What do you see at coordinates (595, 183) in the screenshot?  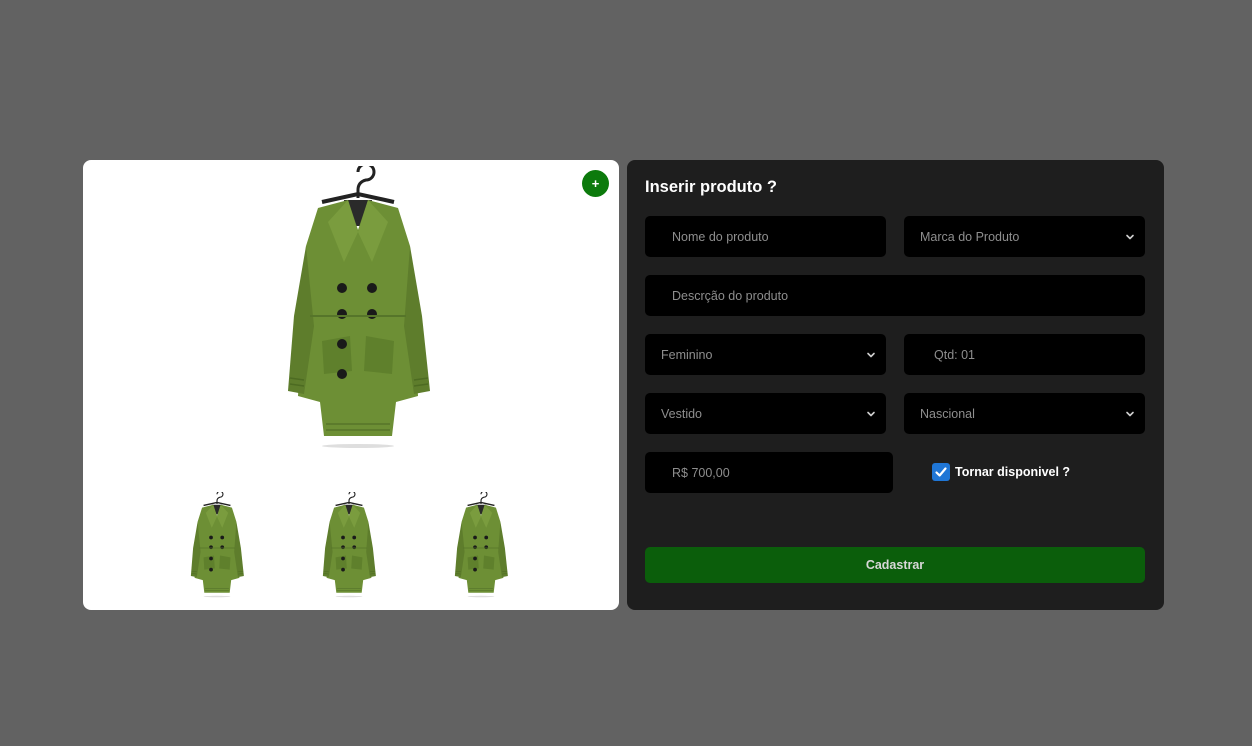 I see `add-image-button: +` at bounding box center [595, 183].